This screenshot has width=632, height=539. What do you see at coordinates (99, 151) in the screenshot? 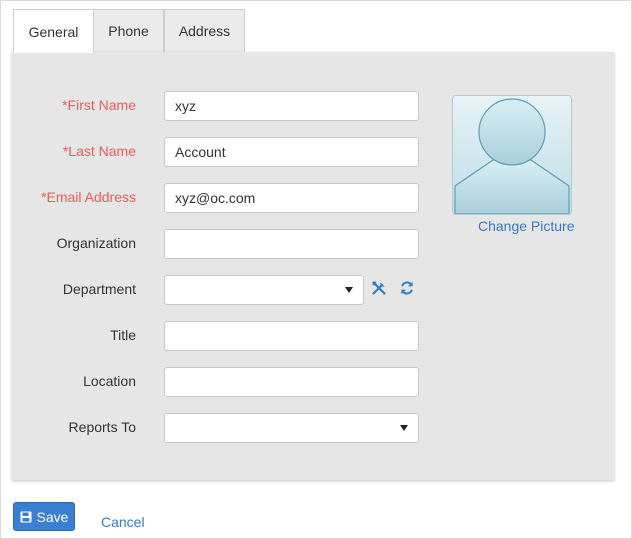
I see `last-name-label: *Last Name` at bounding box center [99, 151].